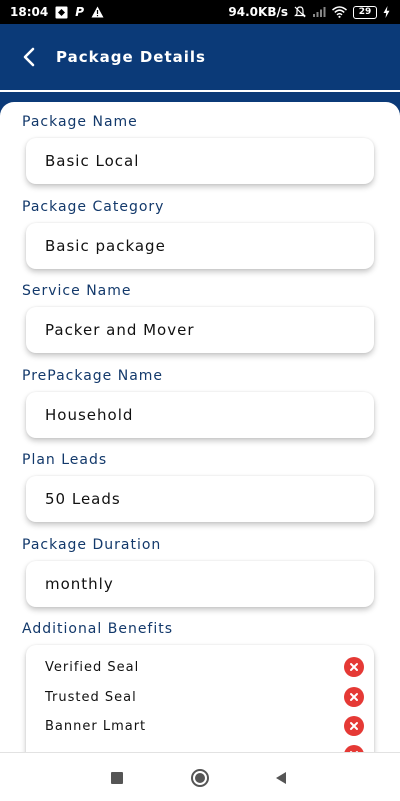 This screenshot has height=801, width=400. I want to click on triangle-left-icon, so click(281, 778).